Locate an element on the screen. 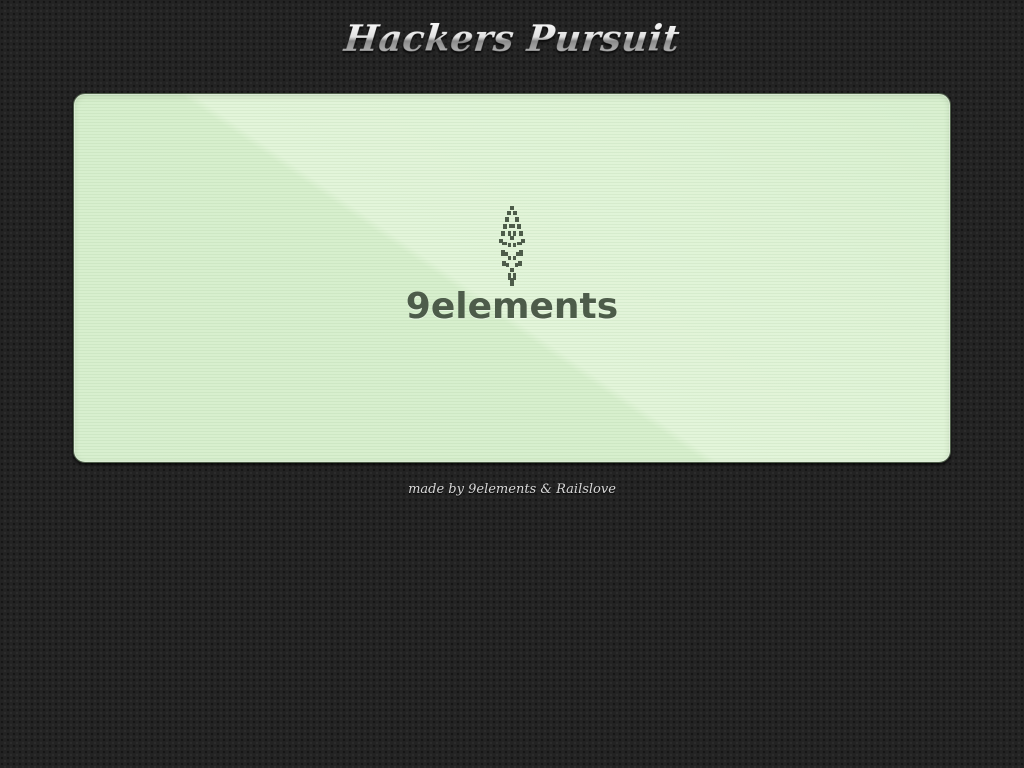 The image size is (1024, 768). footer-link-9elements: 9elements is located at coordinates (502, 489).